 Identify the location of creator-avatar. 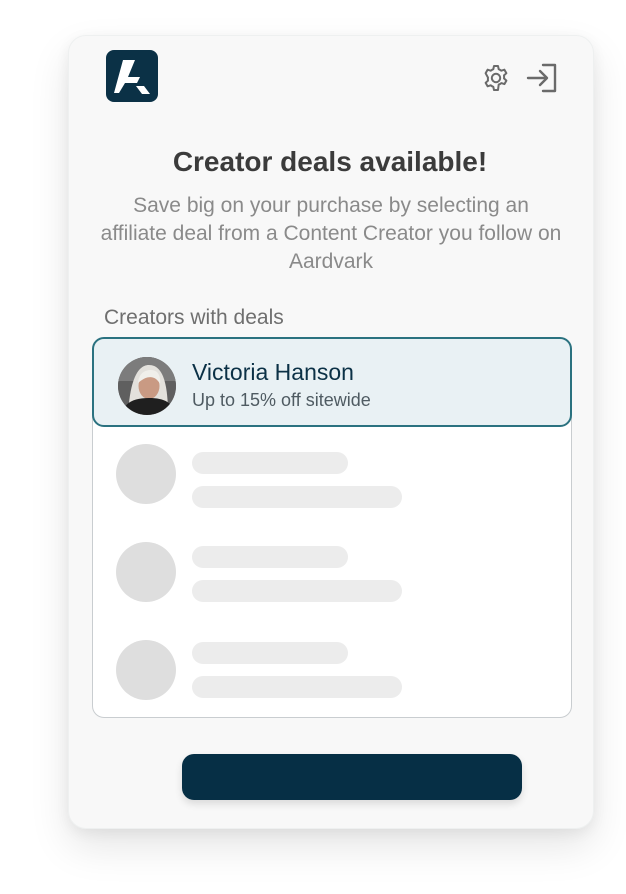
(147, 386).